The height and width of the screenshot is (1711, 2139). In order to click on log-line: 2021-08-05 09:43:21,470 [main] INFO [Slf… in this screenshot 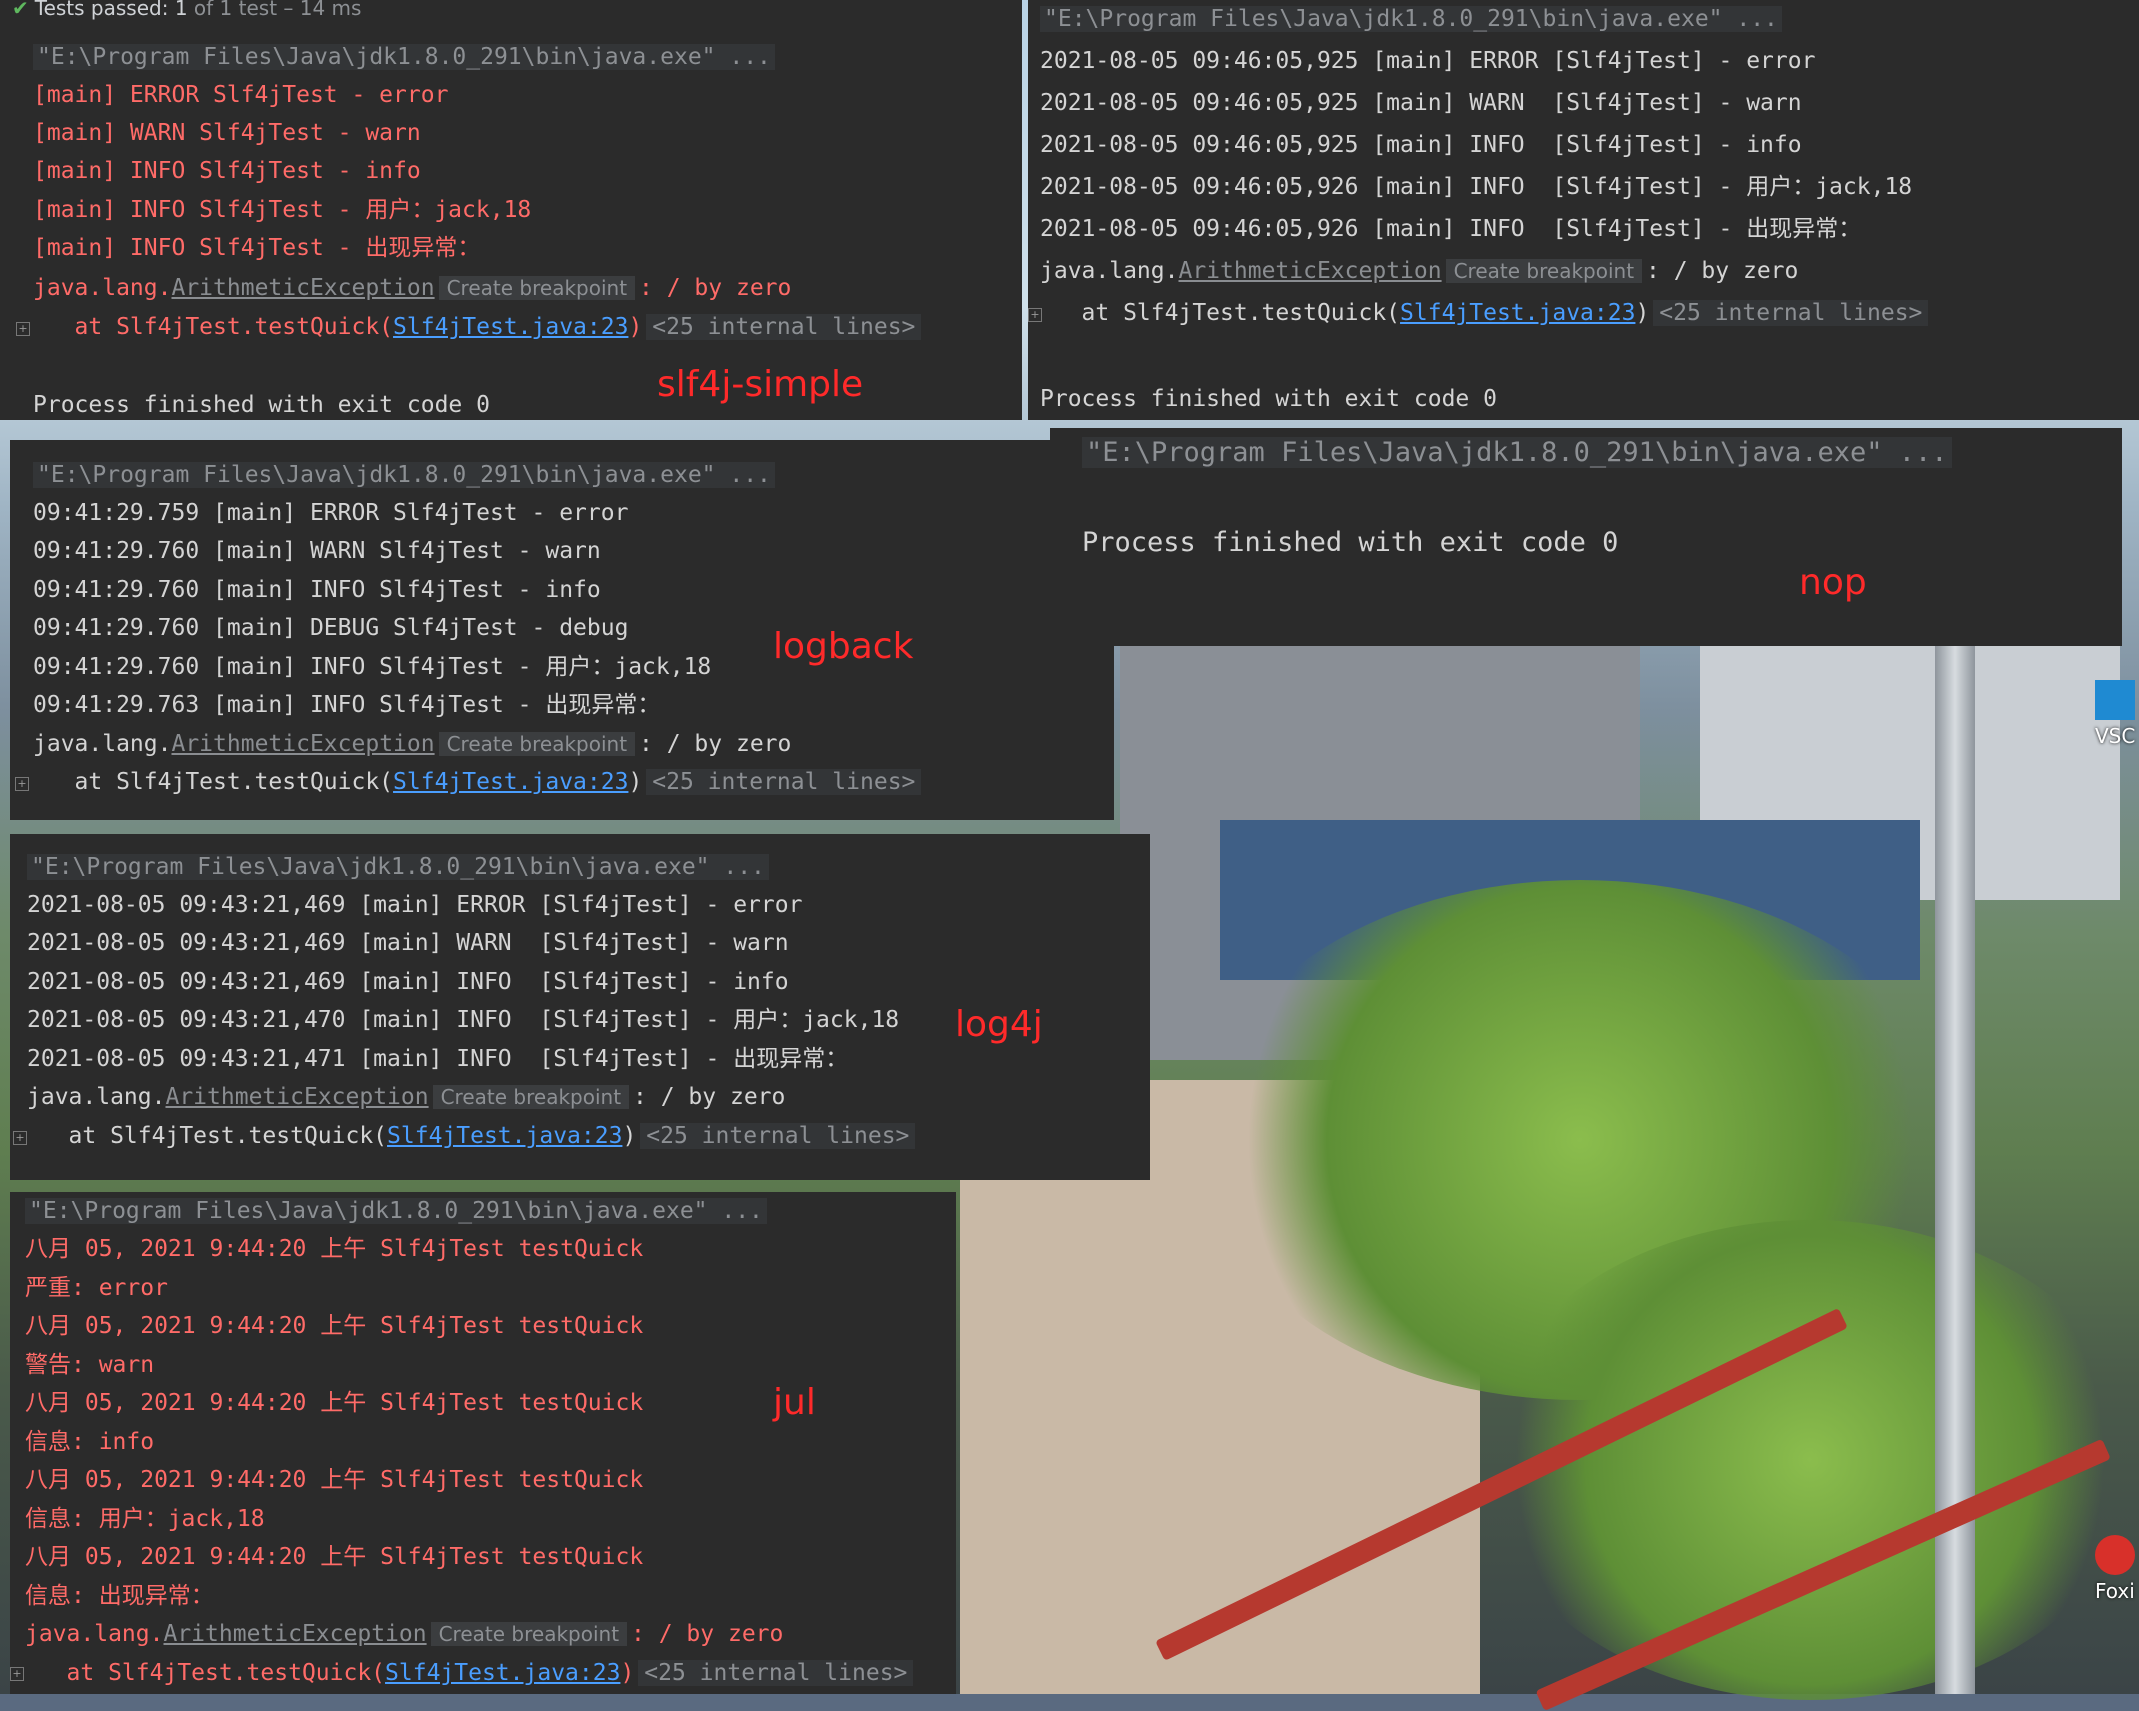, I will do `click(463, 1020)`.